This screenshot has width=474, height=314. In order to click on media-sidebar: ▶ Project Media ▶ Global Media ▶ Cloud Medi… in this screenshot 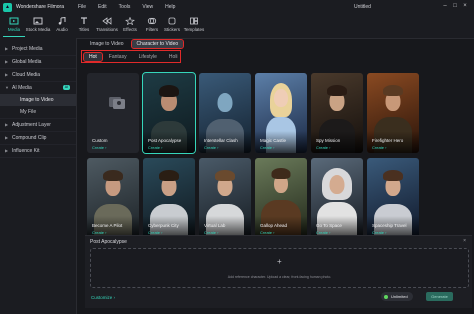, I will do `click(38, 176)`.